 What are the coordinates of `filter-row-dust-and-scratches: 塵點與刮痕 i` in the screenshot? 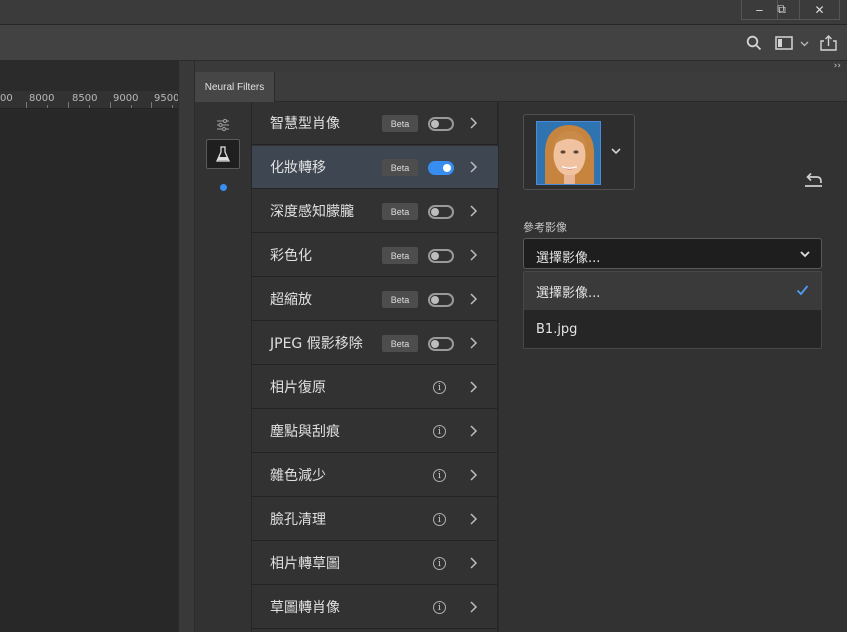 It's located at (375, 431).